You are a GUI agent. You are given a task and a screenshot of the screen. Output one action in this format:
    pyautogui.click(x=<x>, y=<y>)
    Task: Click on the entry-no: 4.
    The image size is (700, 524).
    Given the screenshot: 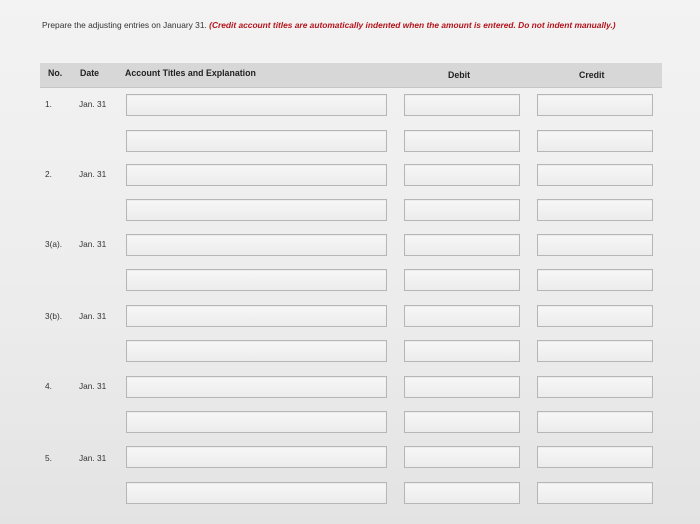 What is the action you would take?
    pyautogui.click(x=48, y=386)
    